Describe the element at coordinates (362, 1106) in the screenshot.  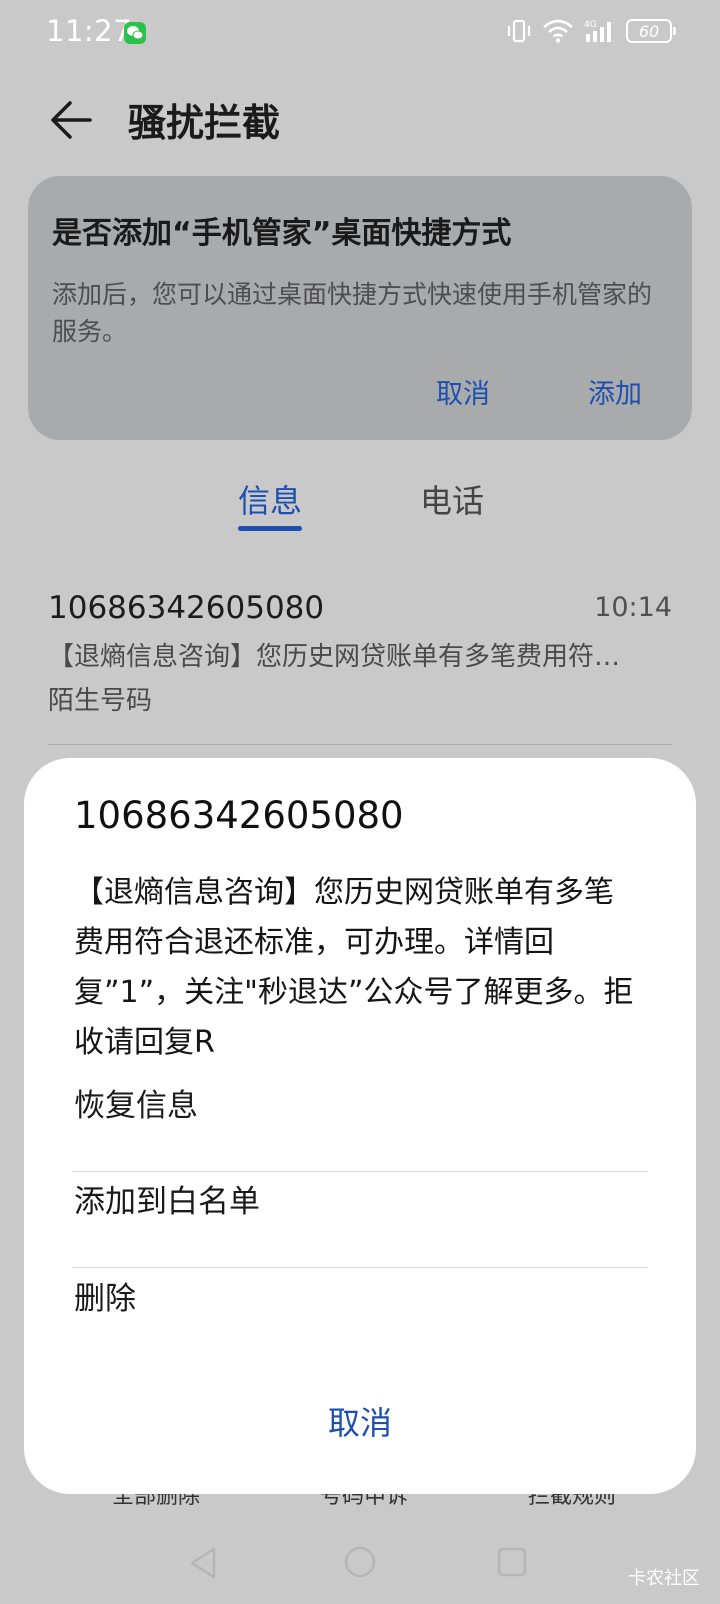
I see `restore-message-option: 恢复信息` at that location.